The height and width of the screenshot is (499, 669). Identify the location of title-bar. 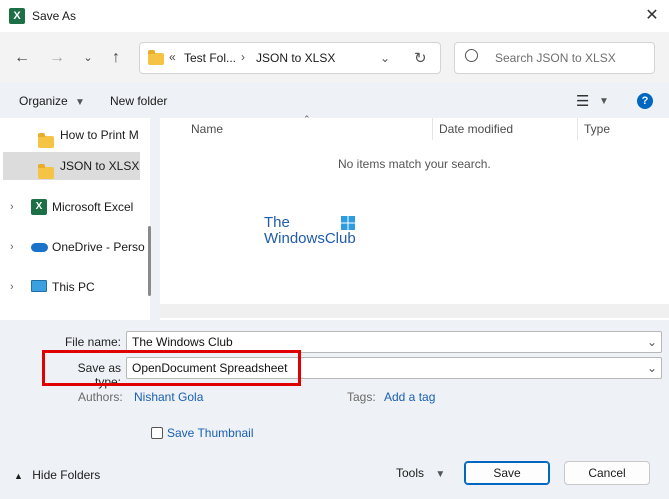
(334, 16).